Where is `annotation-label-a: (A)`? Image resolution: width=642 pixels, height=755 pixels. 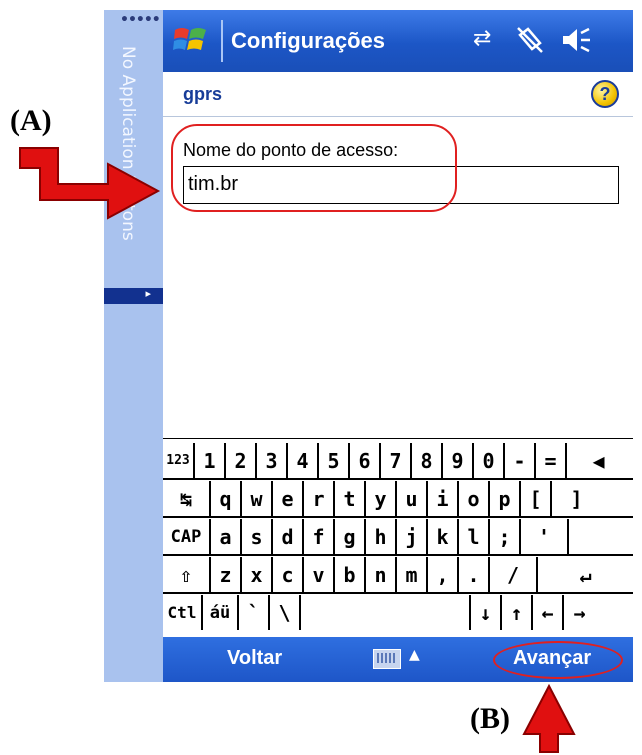
annotation-label-a: (A) is located at coordinates (31, 120).